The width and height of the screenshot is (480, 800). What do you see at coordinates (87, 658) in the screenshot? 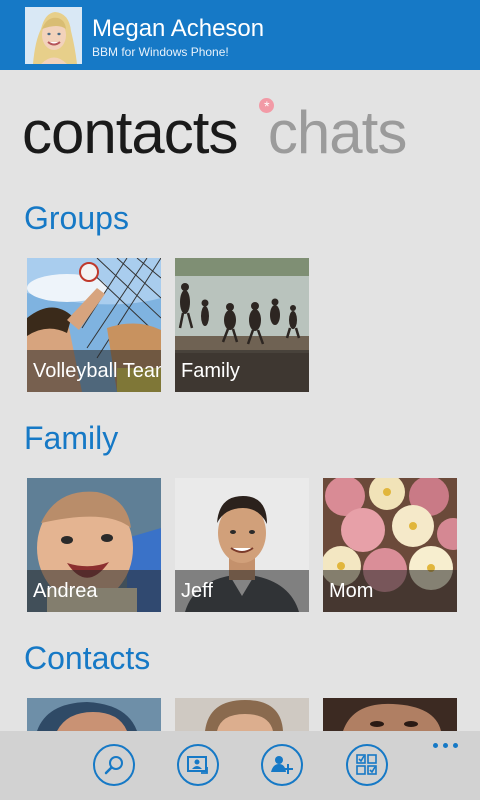
I see `section-title-contacts: Contacts` at bounding box center [87, 658].